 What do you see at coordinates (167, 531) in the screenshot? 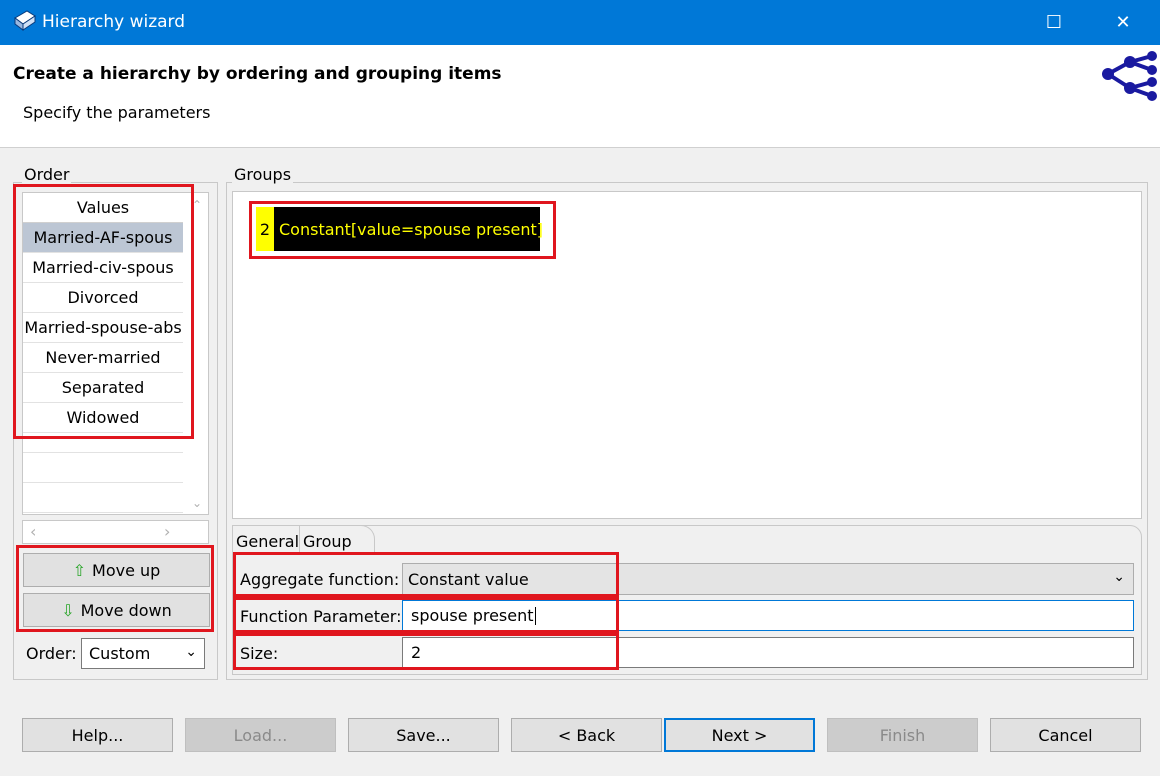
I see `scroll-right-icon: ›` at bounding box center [167, 531].